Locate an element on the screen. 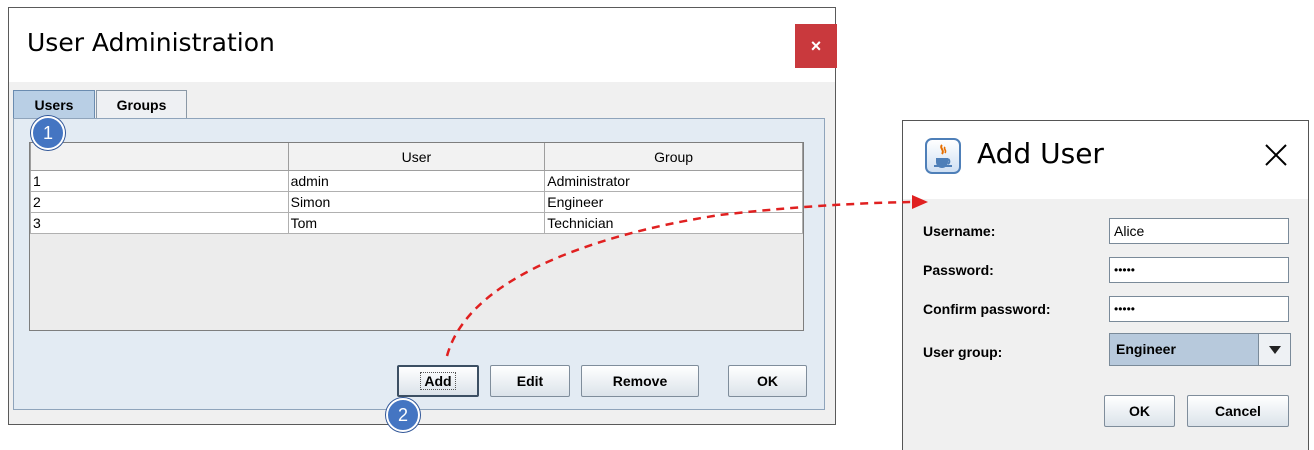  user-group-select: Engineer is located at coordinates (1200, 349).